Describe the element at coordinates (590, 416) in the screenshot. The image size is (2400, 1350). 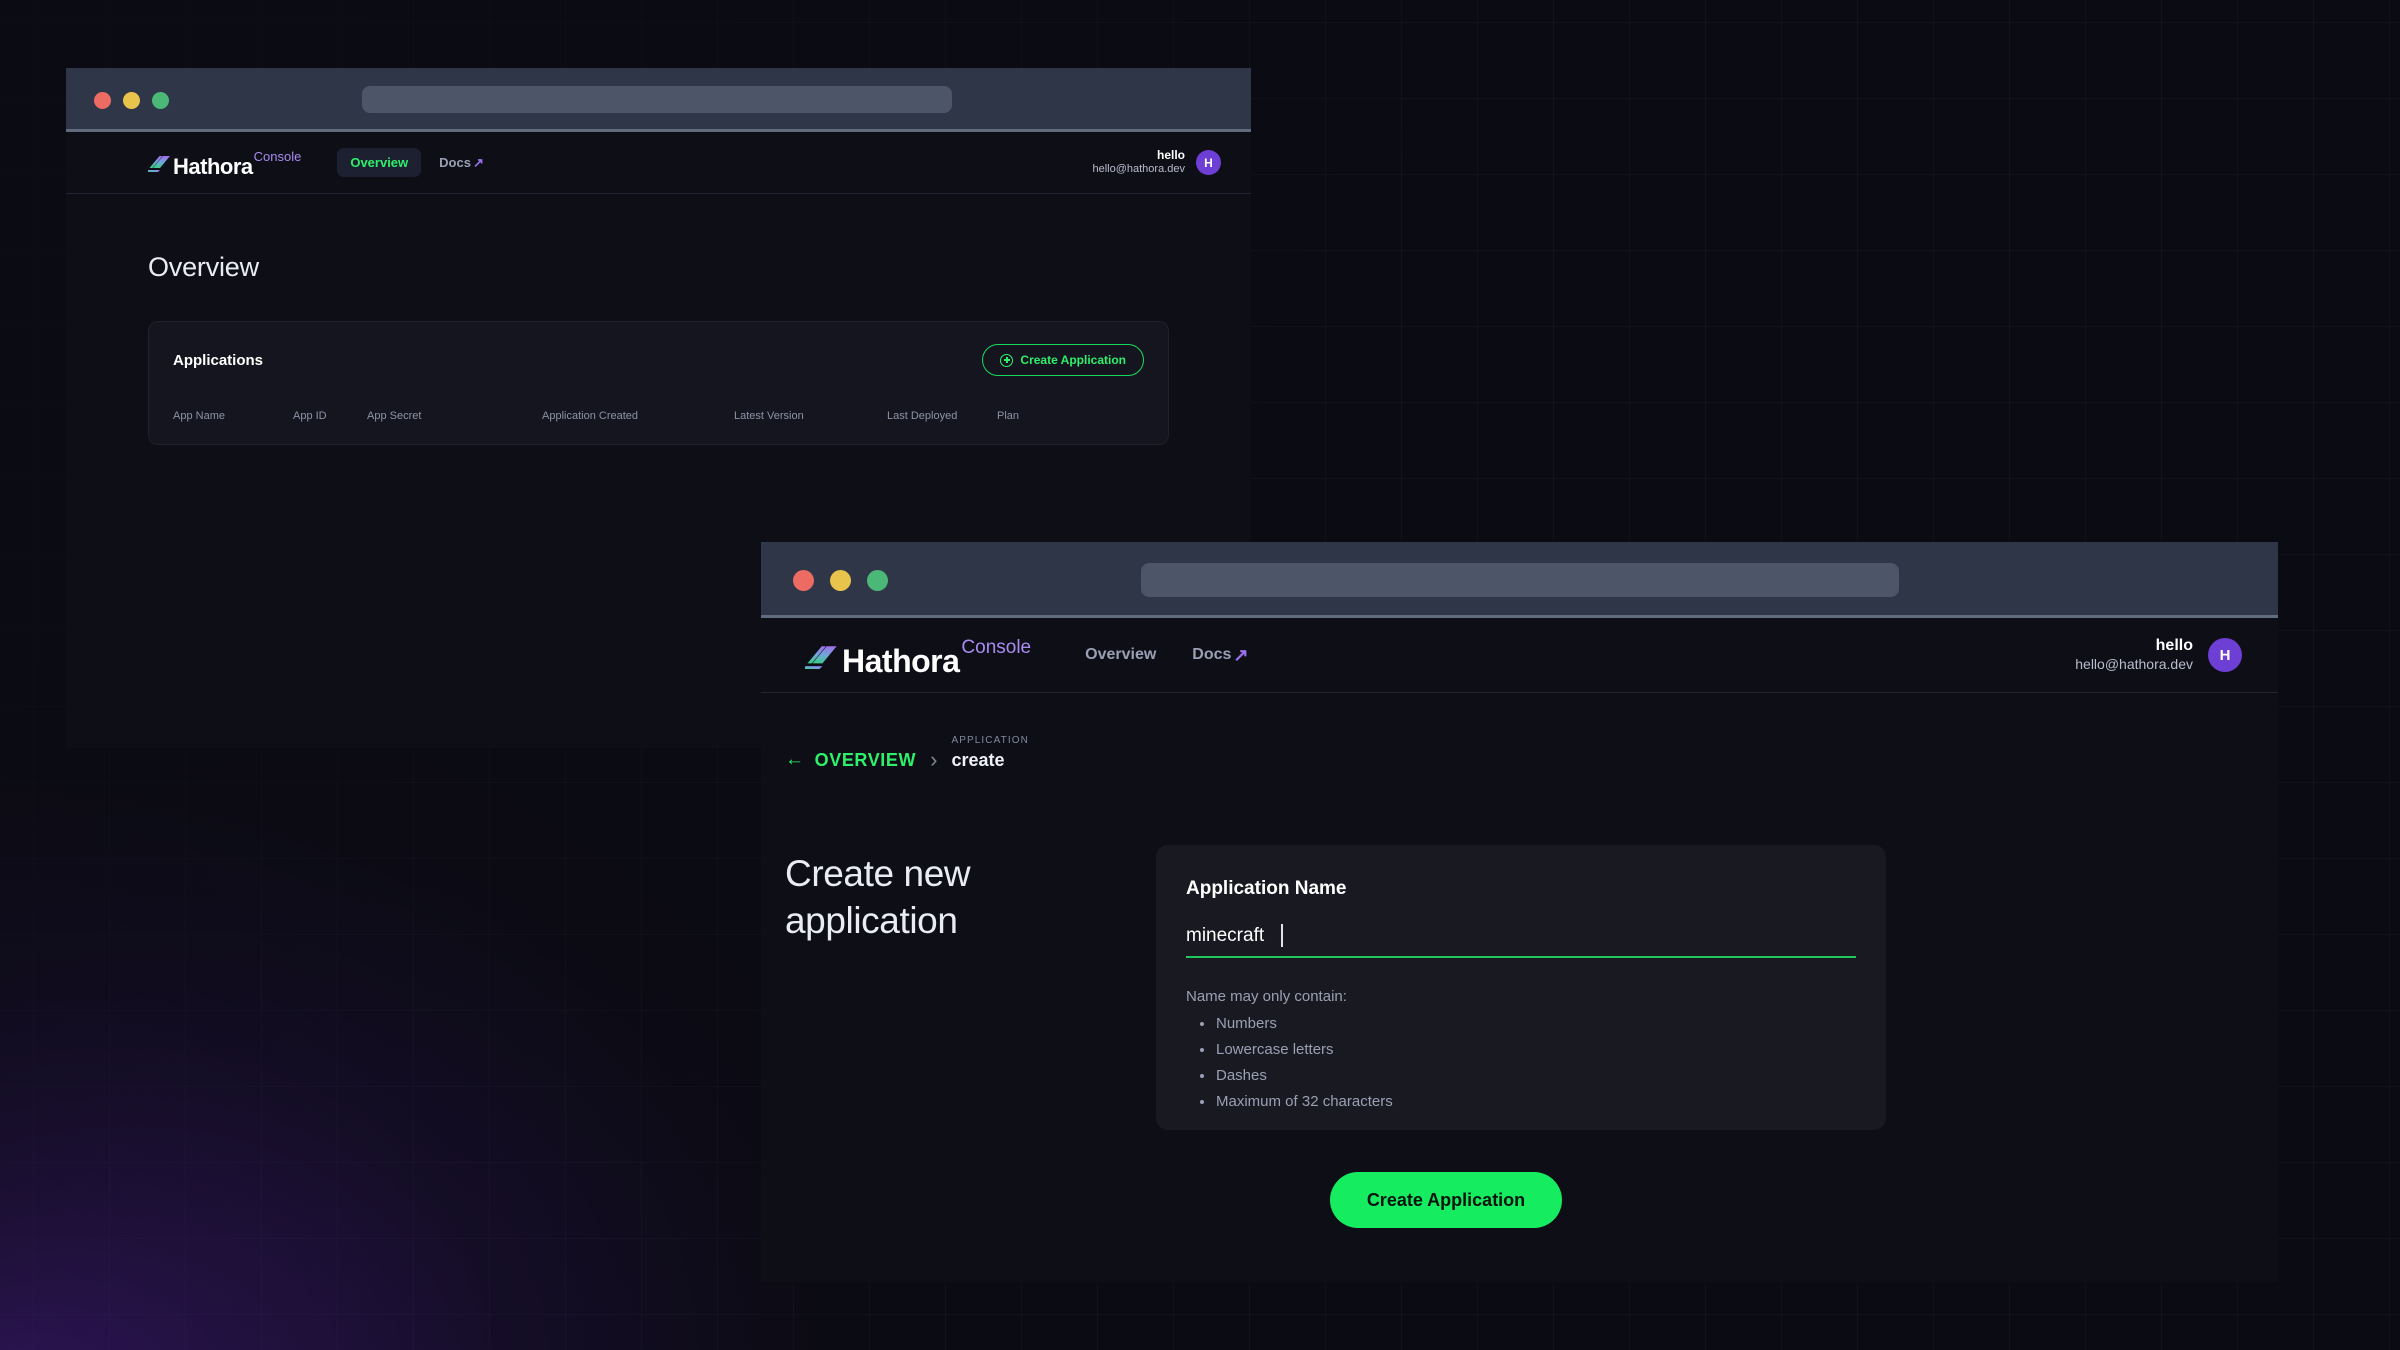
I see `column-header-application-created: Application Created` at that location.